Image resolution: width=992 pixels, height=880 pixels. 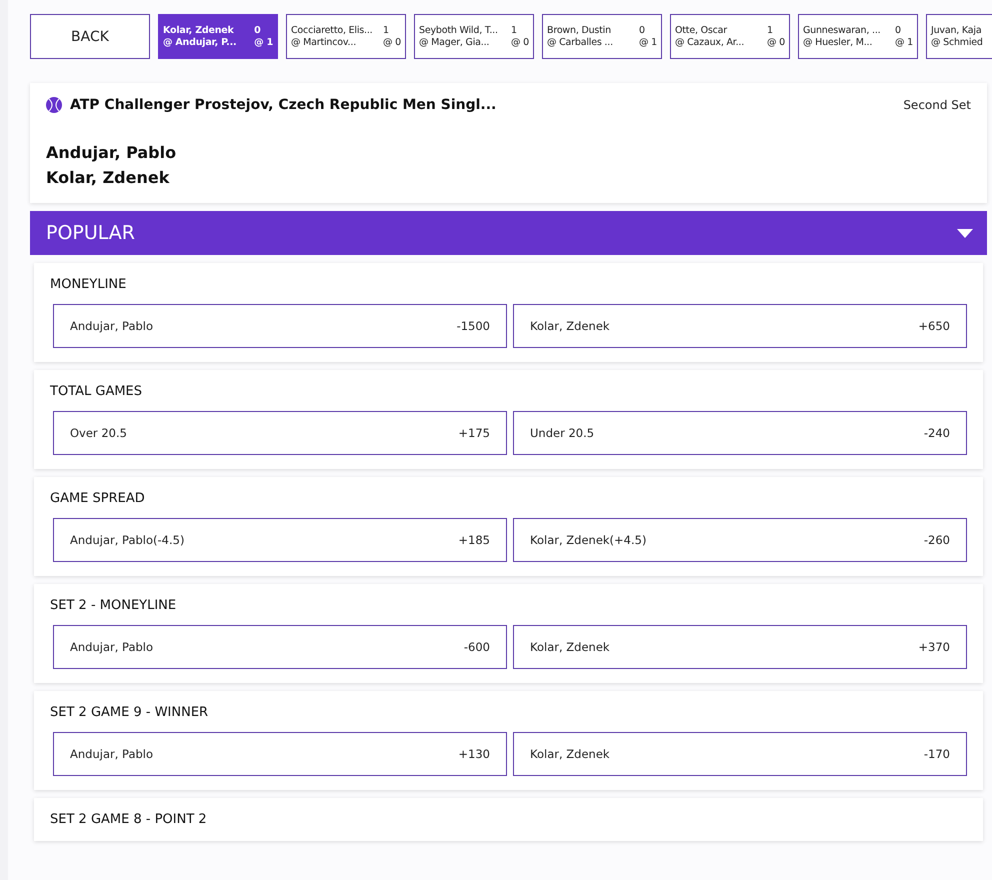 I want to click on market-title: TOTAL GAMES, so click(x=97, y=391).